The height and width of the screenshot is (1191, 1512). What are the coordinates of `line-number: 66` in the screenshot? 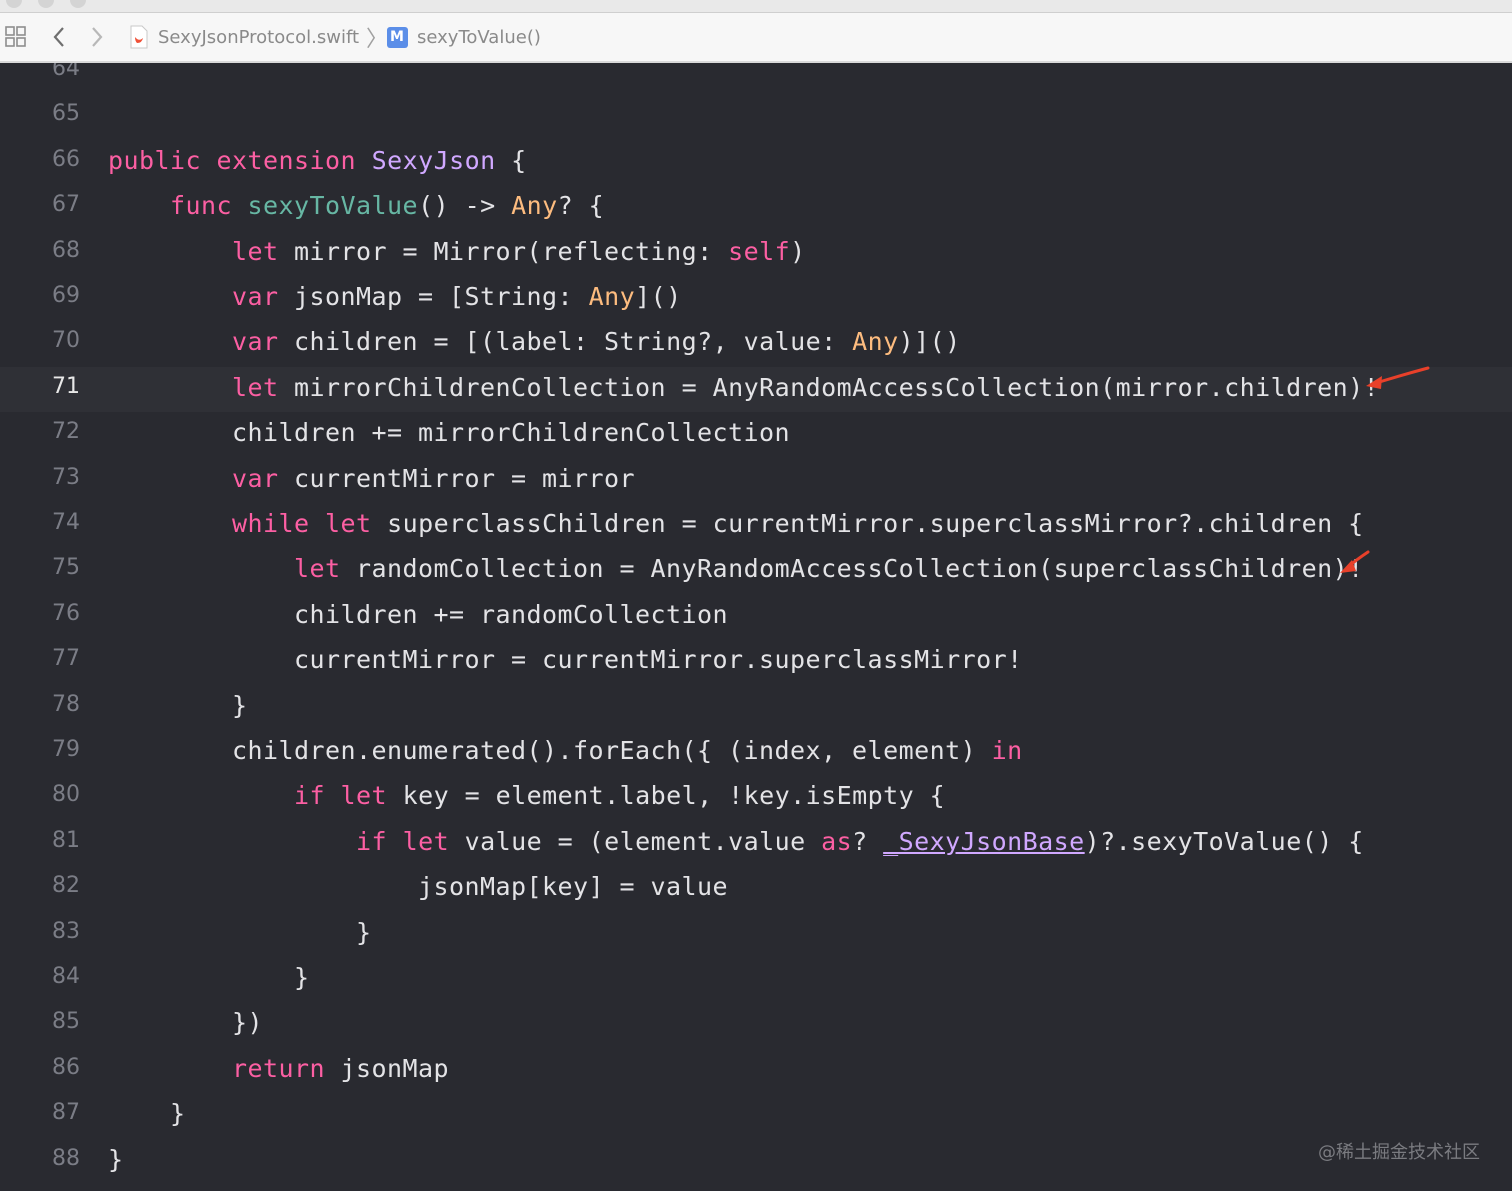 It's located at (66, 159).